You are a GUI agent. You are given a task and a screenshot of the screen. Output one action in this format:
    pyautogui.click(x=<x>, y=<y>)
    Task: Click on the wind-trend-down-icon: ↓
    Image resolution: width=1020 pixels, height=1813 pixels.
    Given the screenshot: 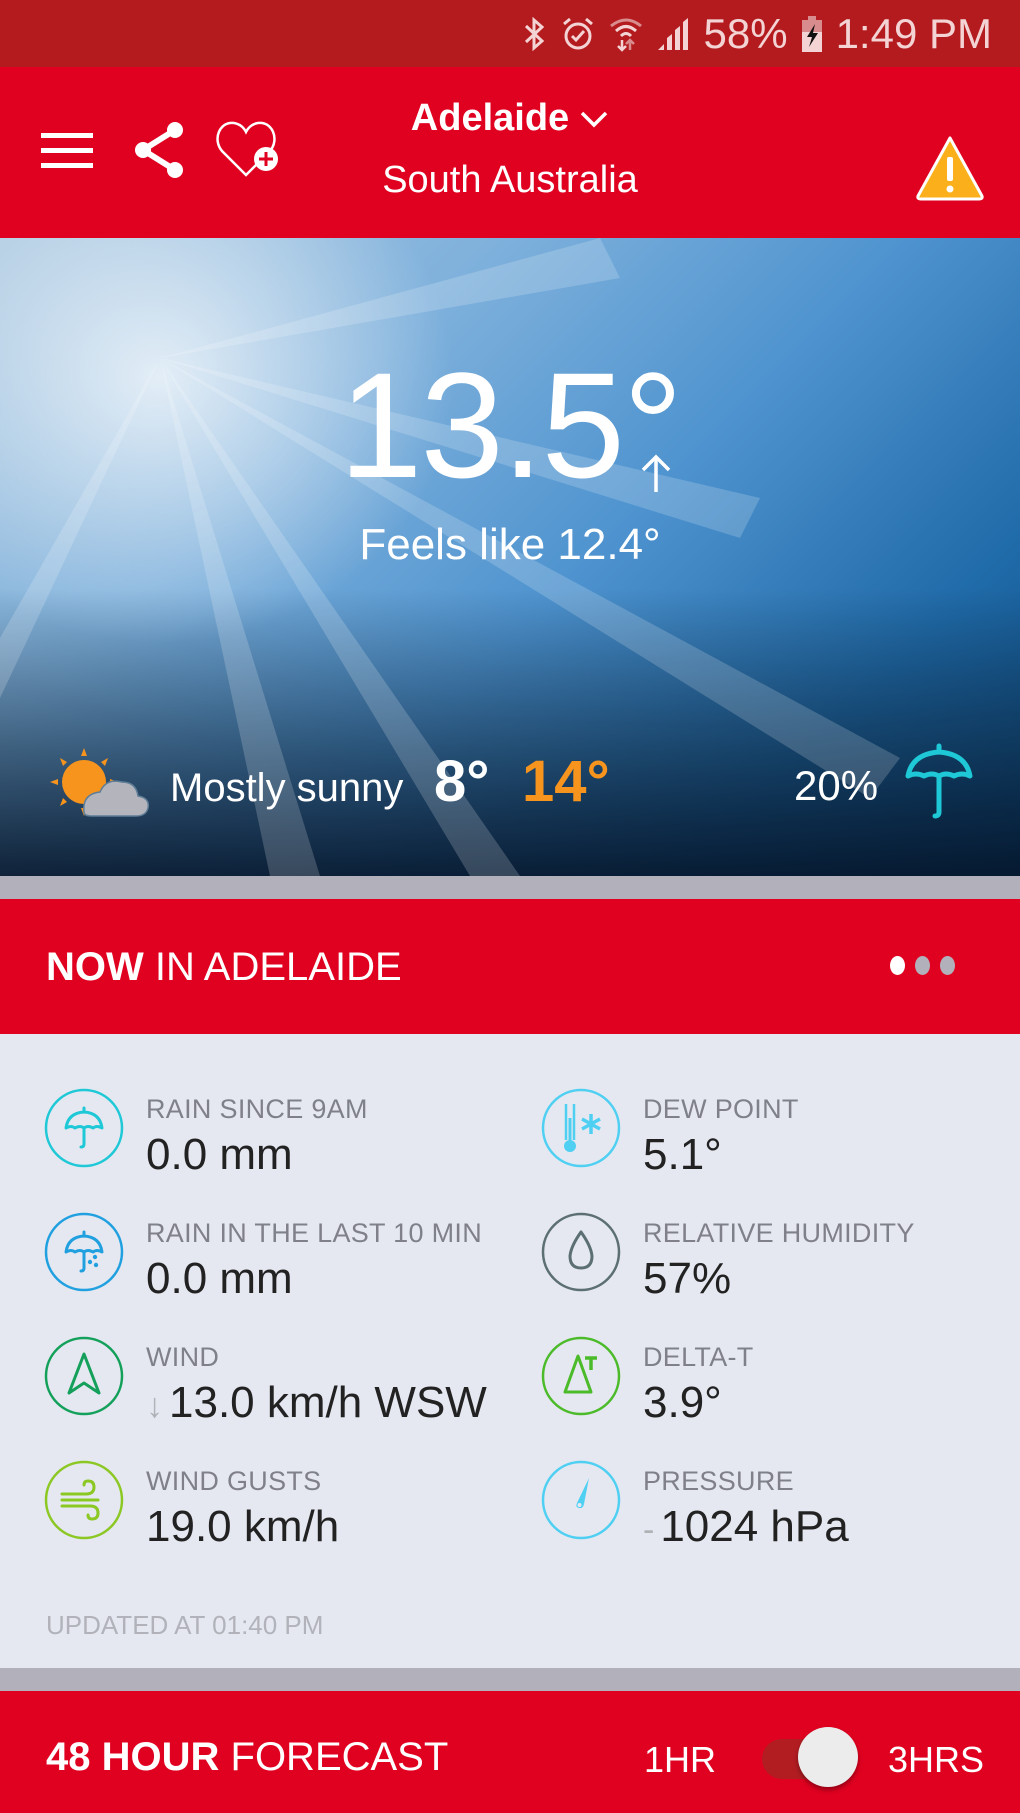 What is the action you would take?
    pyautogui.click(x=154, y=1406)
    